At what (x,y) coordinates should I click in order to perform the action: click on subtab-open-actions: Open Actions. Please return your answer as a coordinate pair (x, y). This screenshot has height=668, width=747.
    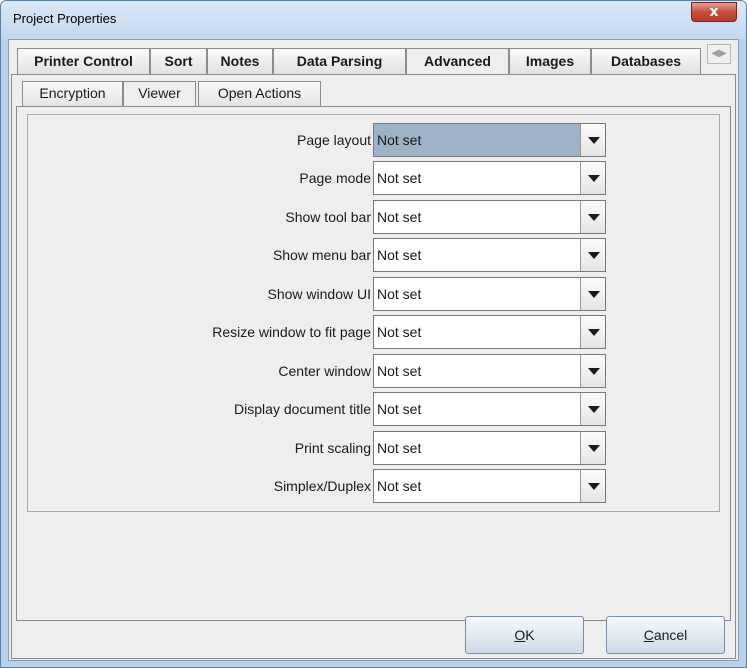
    Looking at the image, I should click on (259, 93).